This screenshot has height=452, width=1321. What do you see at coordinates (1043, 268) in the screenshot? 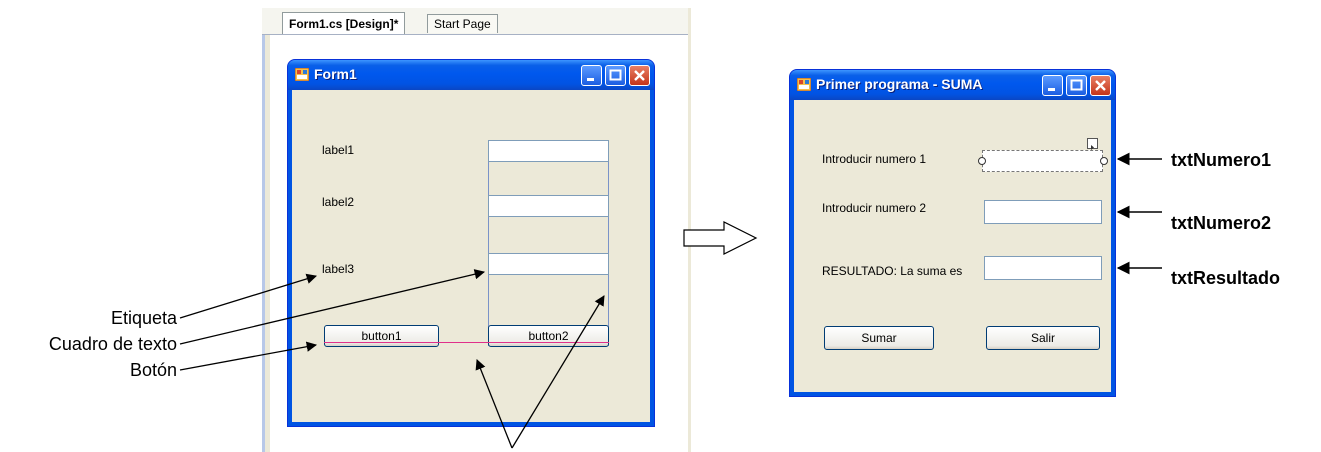
I see `txtresultado-input` at bounding box center [1043, 268].